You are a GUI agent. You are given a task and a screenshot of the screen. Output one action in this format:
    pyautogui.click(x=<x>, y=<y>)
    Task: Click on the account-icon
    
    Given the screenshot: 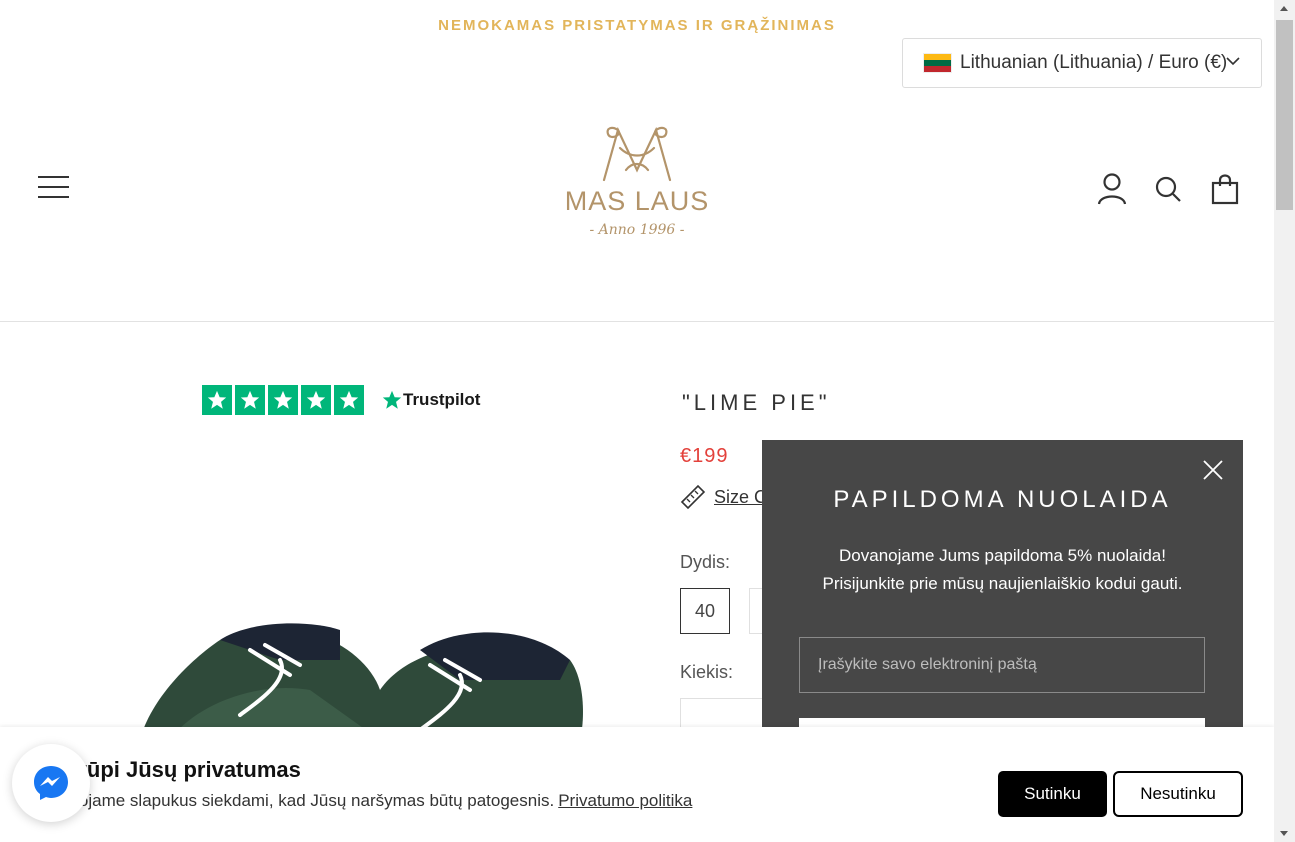 What is the action you would take?
    pyautogui.click(x=1112, y=189)
    